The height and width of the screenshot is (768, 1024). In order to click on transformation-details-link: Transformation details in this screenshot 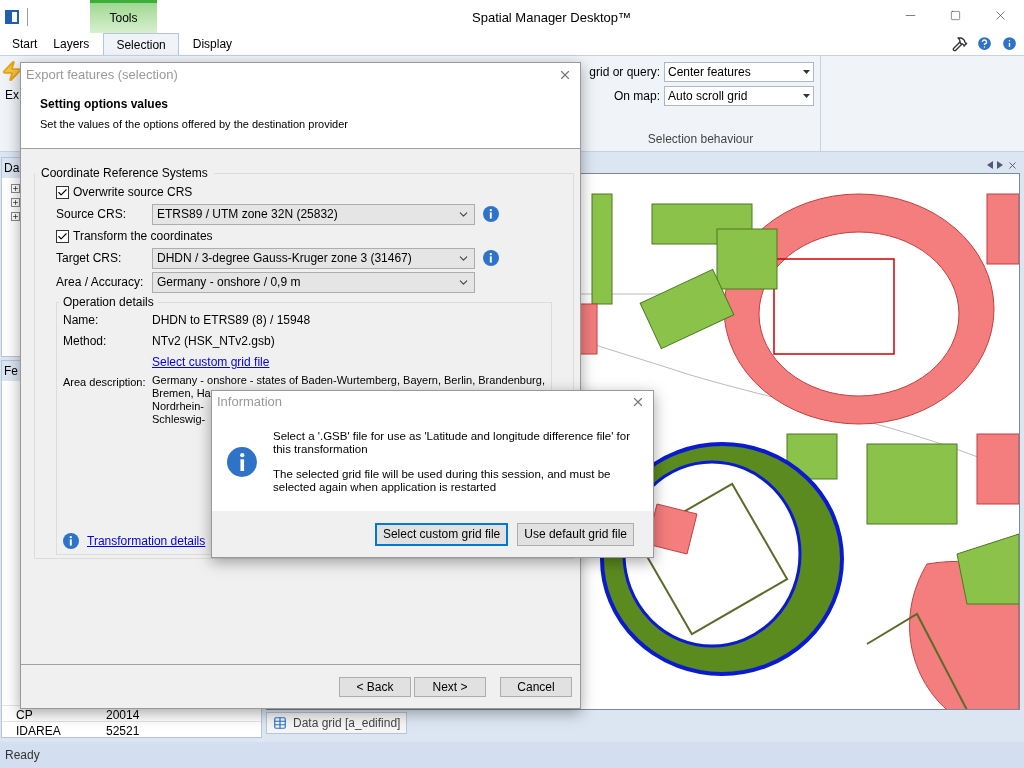, I will do `click(146, 541)`.